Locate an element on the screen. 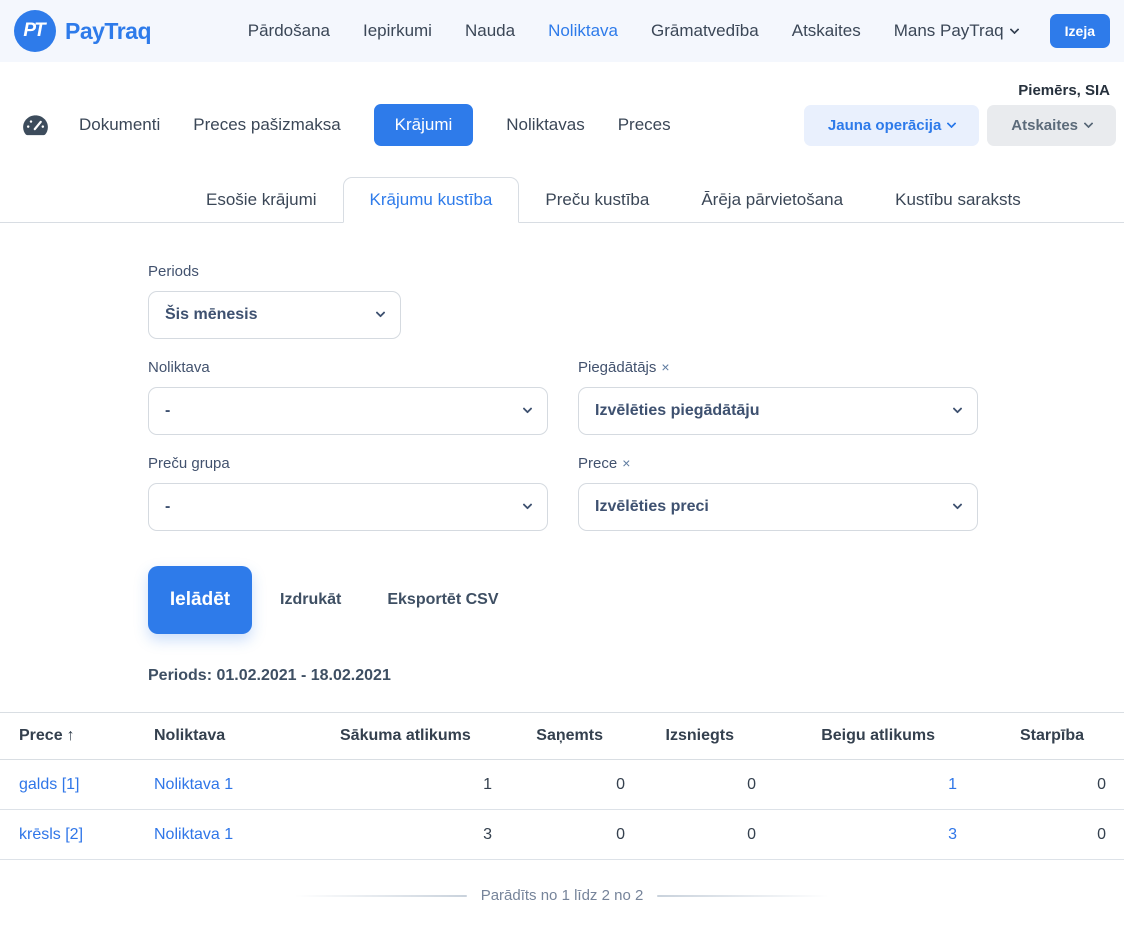 This screenshot has width=1124, height=938. reports-button: Atskaites is located at coordinates (1051, 125).